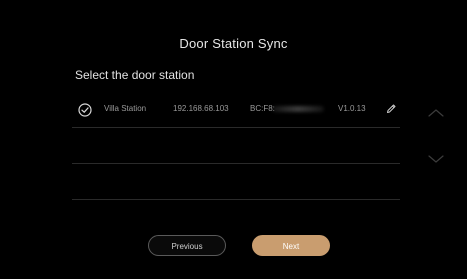 The image size is (467, 279). I want to click on chevron-down-icon, so click(436, 159).